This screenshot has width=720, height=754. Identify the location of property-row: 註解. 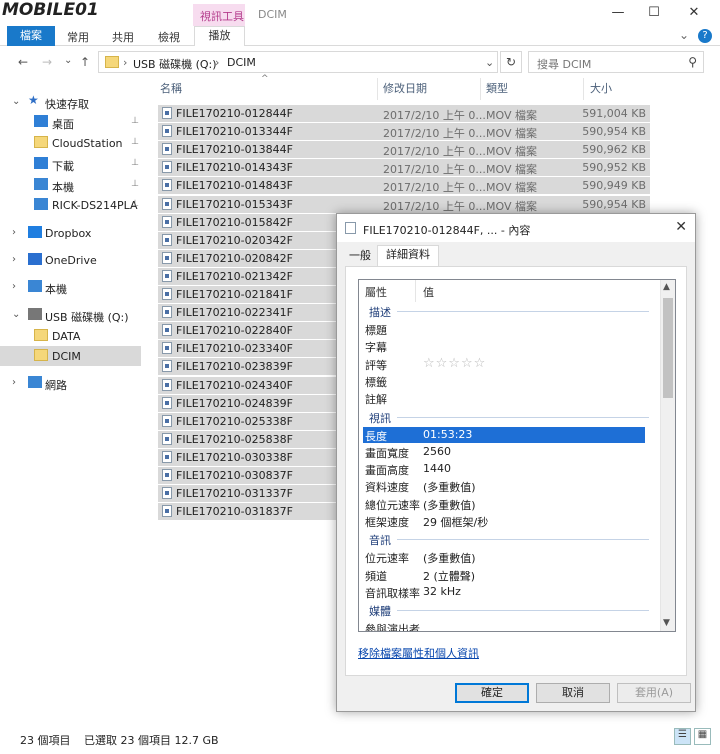
(504, 398).